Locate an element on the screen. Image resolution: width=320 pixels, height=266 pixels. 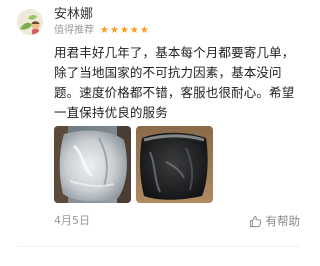
rating-row: 值得推荐 ★ ★ ★ ★ ★ is located at coordinates (102, 31).